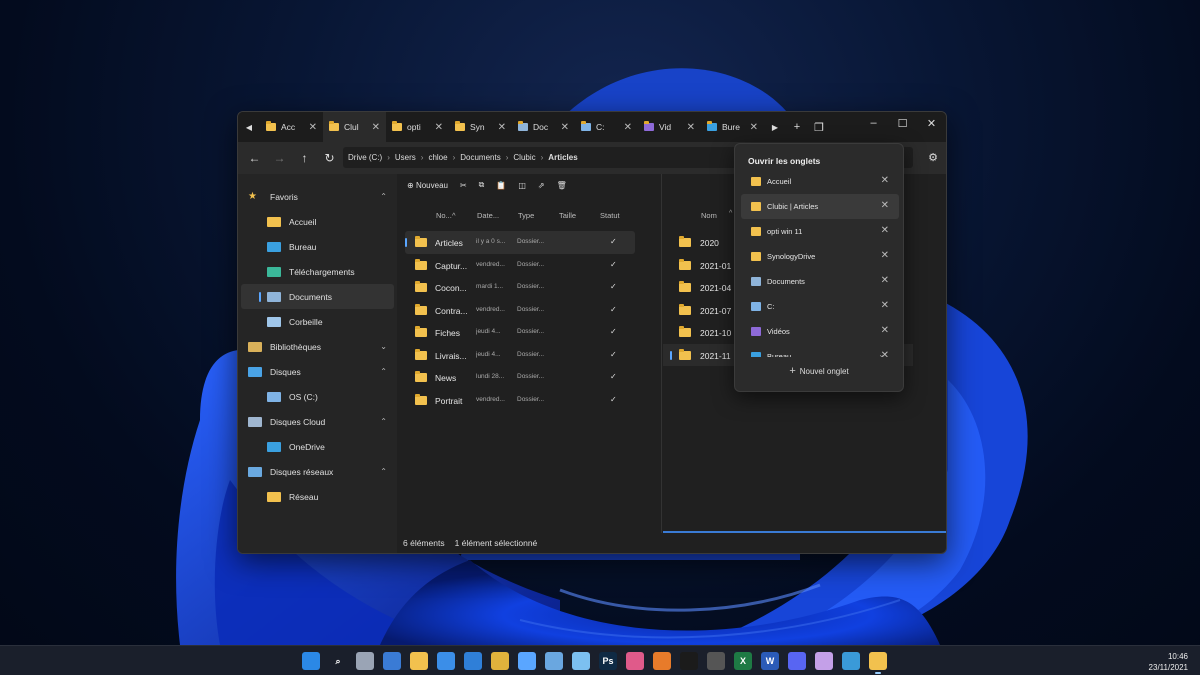 Image resolution: width=1200 pixels, height=675 pixels. Describe the element at coordinates (446, 661) in the screenshot. I see `store-icon` at that location.